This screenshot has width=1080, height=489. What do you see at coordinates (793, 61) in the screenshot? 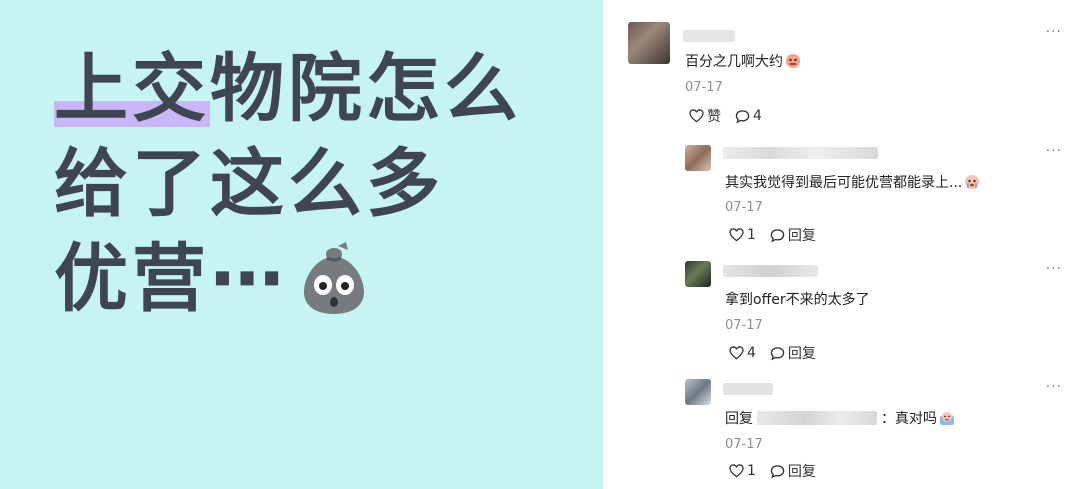
I see `face-emoji-icon` at bounding box center [793, 61].